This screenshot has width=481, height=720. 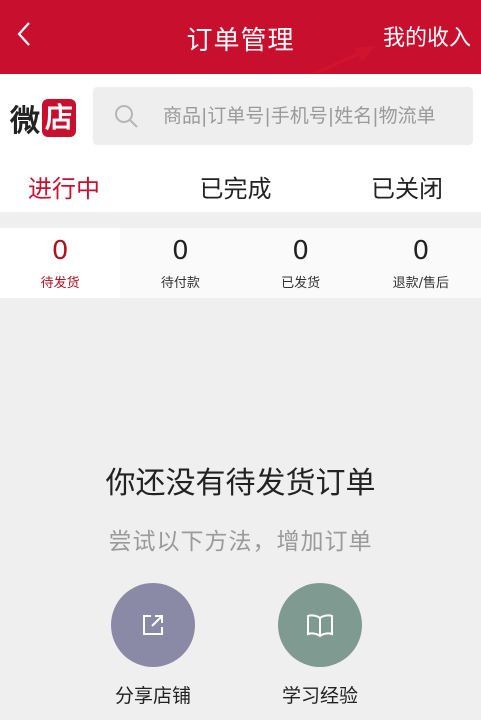 I want to click on logo-char-wei: 微, so click(x=25, y=121).